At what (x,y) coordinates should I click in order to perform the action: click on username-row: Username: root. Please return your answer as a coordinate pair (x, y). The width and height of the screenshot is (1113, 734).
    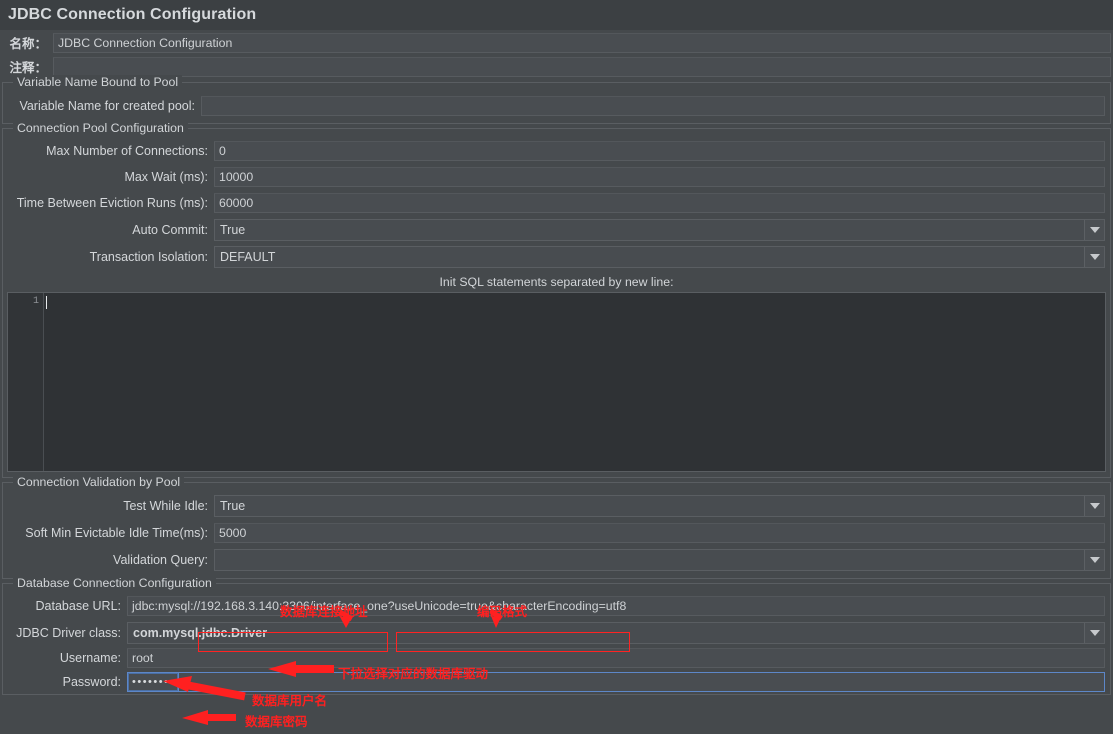
    Looking at the image, I should click on (556, 658).